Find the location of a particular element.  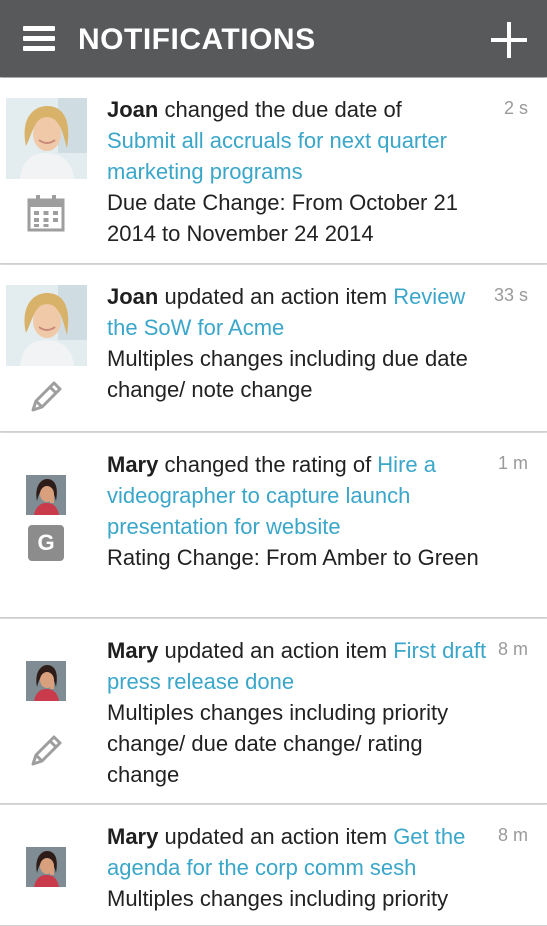

change-details: Rating Change: From Amber to Green is located at coordinates (293, 557).